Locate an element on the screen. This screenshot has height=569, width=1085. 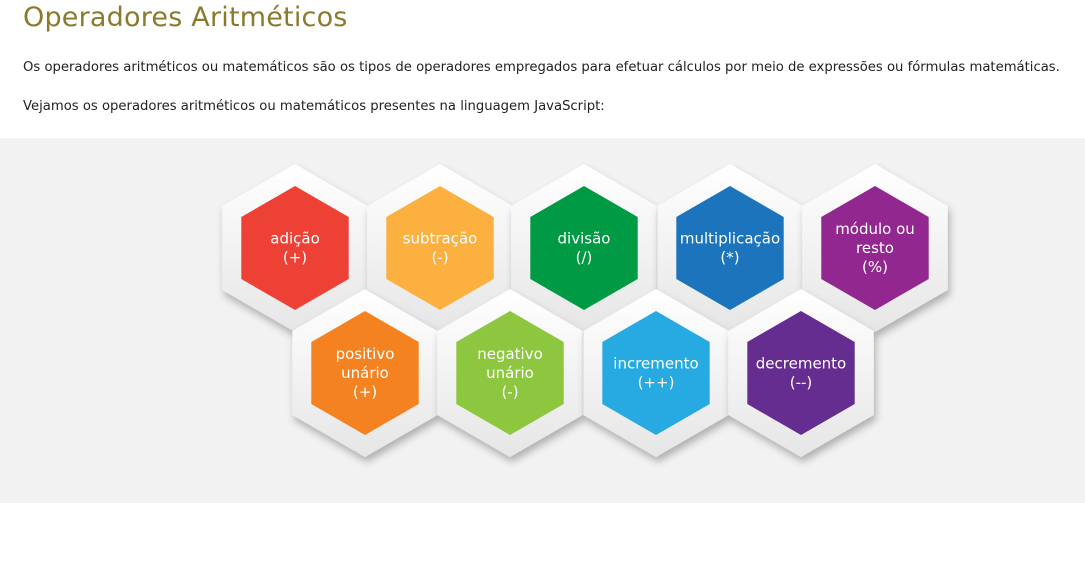
operator-label: divisão is located at coordinates (584, 239).